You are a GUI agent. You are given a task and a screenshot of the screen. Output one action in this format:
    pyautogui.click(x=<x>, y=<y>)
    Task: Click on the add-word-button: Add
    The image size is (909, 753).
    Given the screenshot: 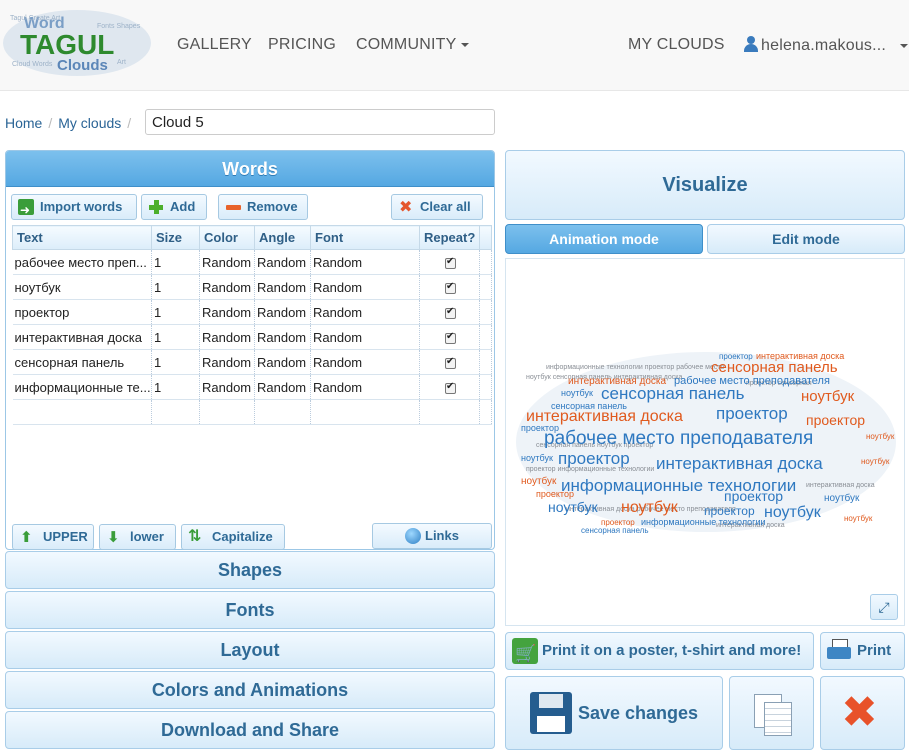 What is the action you would take?
    pyautogui.click(x=174, y=207)
    